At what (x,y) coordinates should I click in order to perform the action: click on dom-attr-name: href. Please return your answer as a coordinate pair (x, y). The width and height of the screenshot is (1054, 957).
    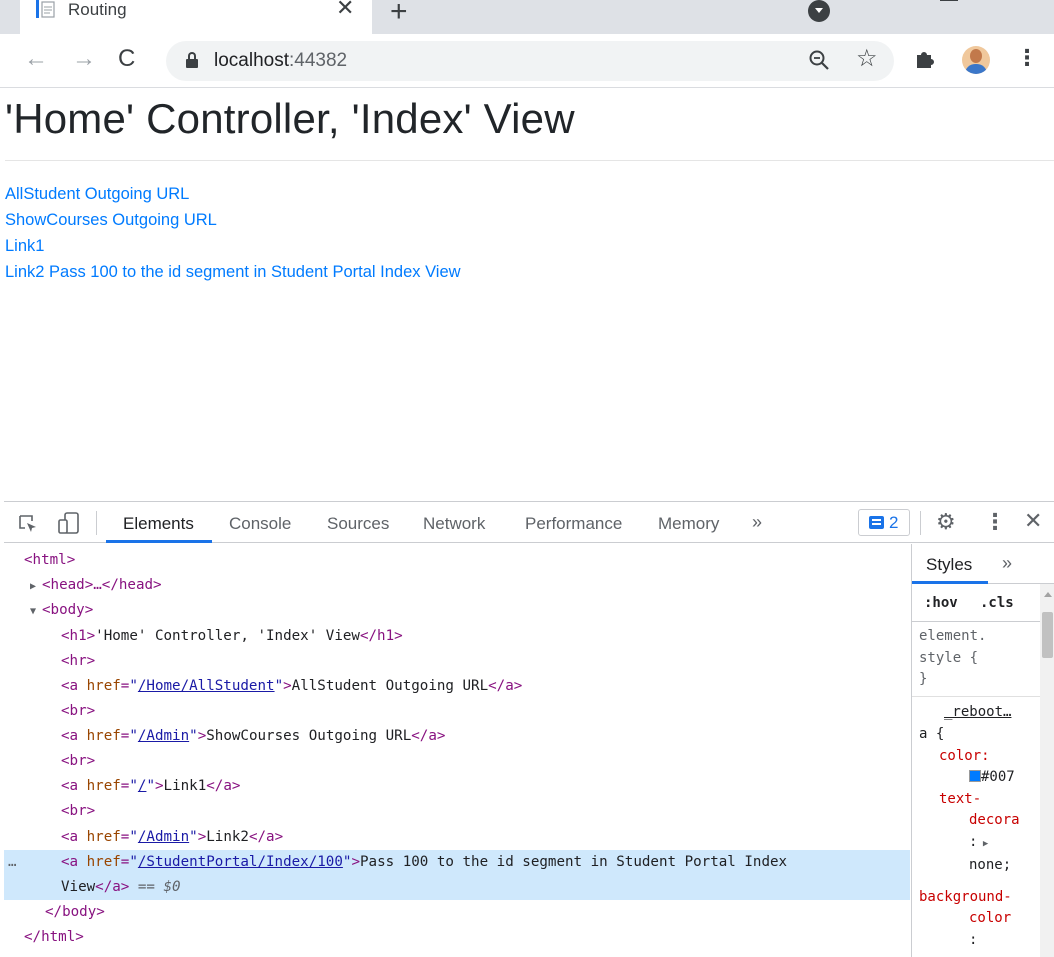
    Looking at the image, I should click on (103, 862).